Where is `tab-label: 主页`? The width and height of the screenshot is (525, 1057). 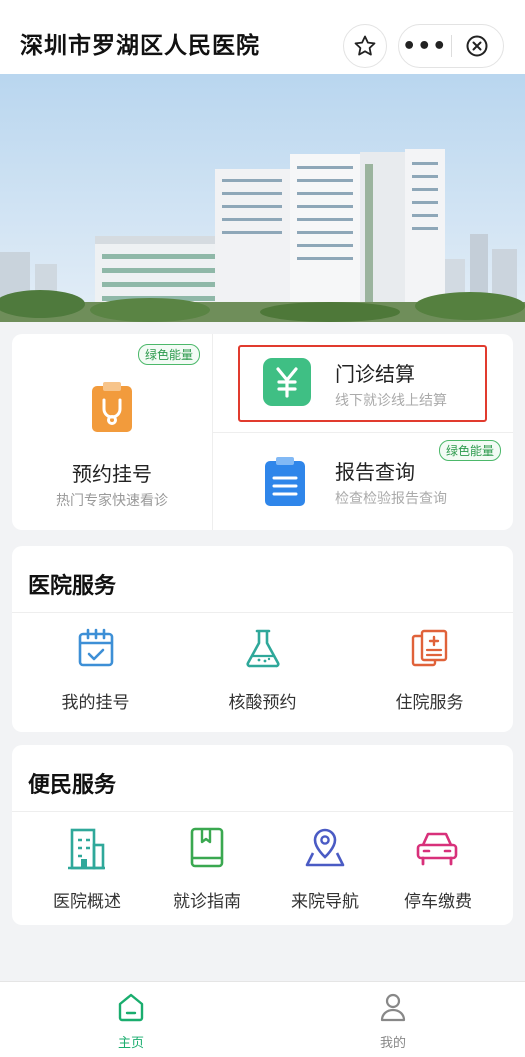
tab-label: 主页 is located at coordinates (130, 1043).